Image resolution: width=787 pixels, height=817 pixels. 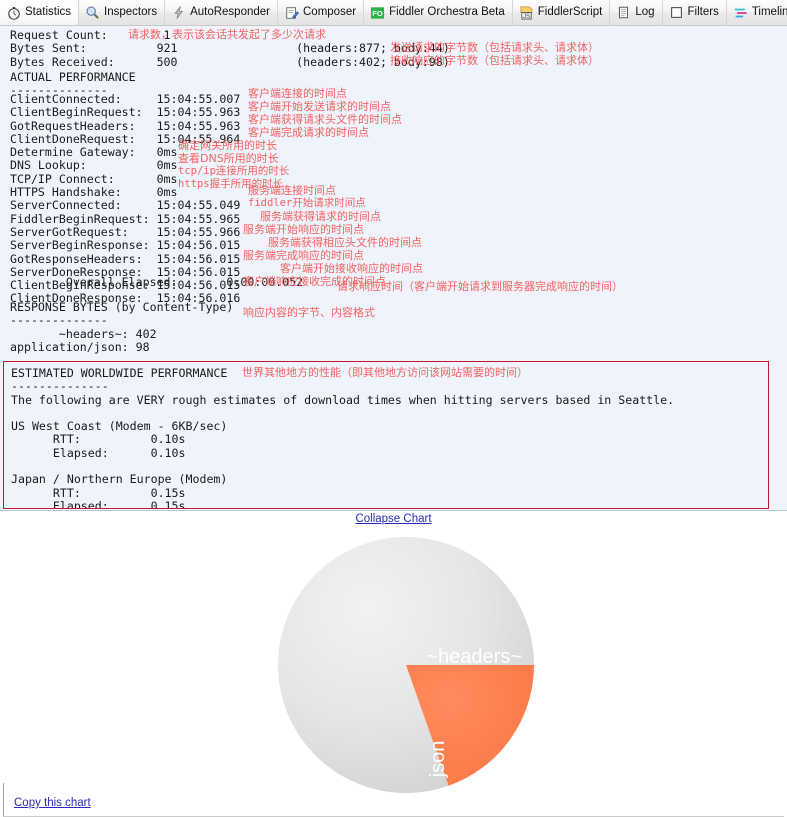 I want to click on annotation-text: 服务端获得相应头文件的时间点, so click(x=345, y=242).